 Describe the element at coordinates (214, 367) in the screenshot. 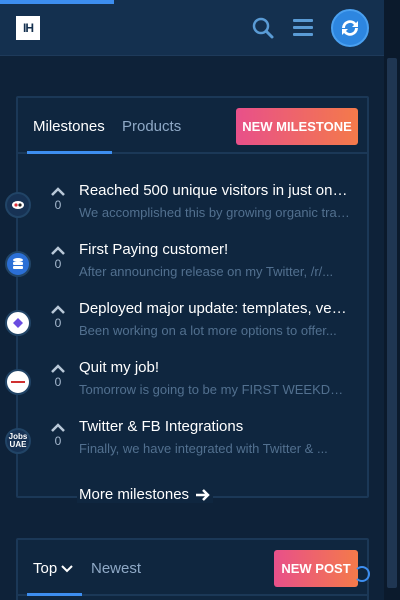

I see `milestone-title: Quit my job!` at that location.